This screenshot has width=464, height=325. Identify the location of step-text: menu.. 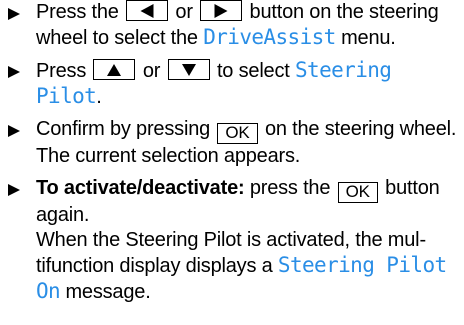
(368, 38).